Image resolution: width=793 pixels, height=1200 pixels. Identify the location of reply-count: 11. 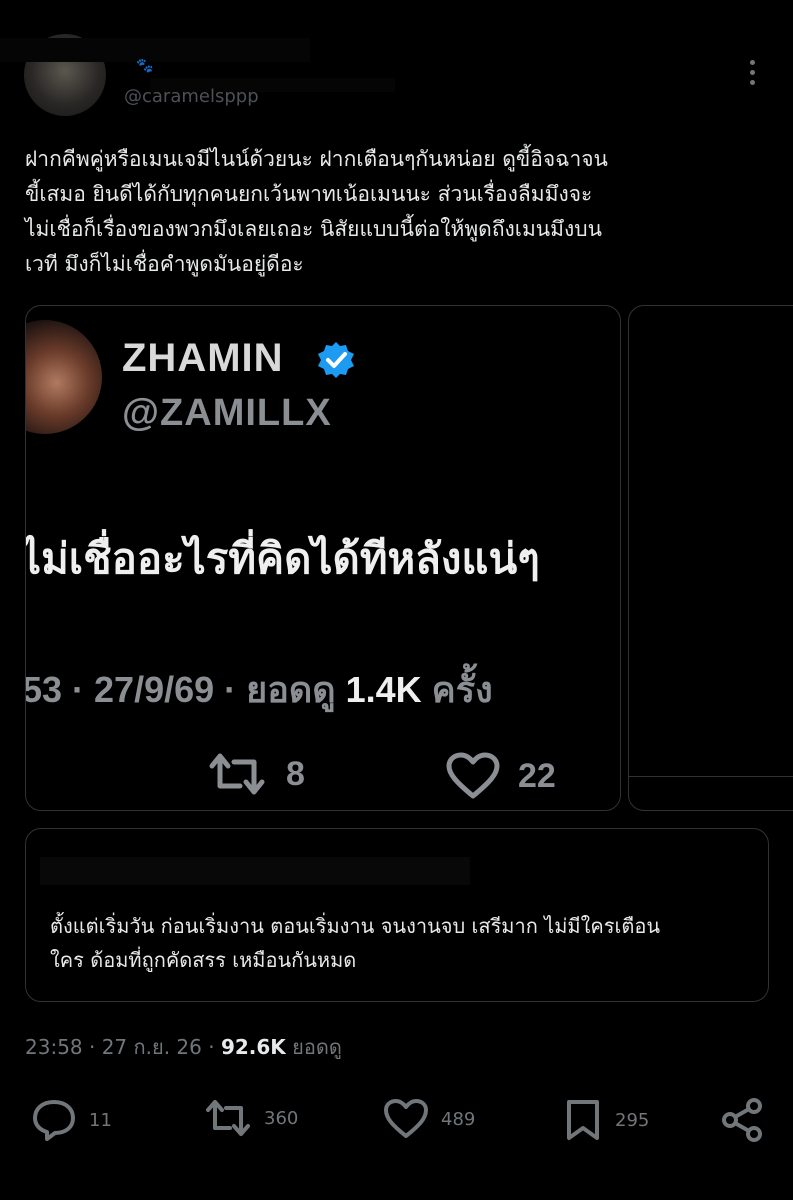
(100, 1120).